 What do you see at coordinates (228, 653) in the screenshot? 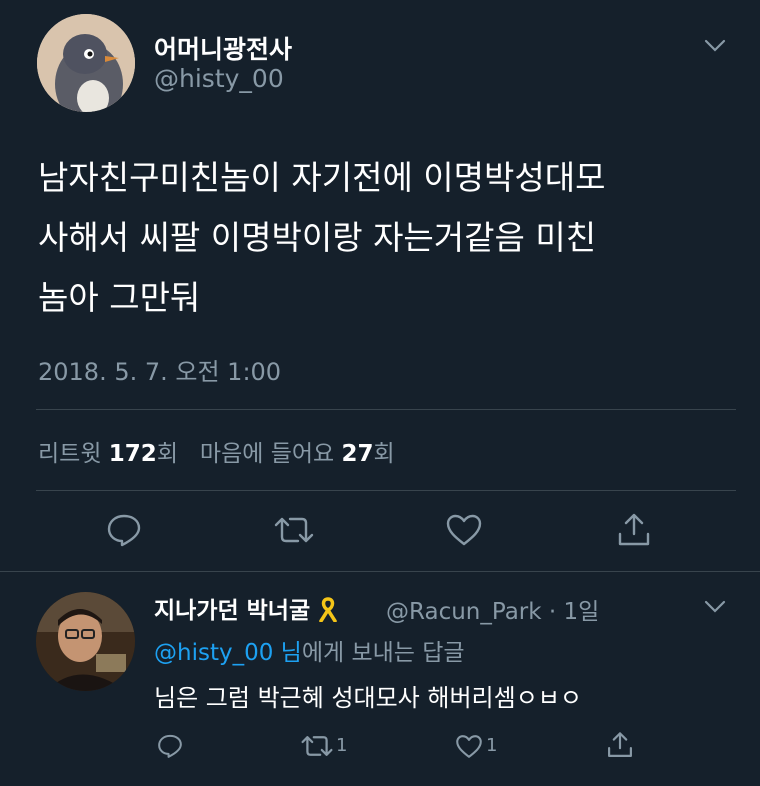
I see `replying-to-link: @histy_00 님` at bounding box center [228, 653].